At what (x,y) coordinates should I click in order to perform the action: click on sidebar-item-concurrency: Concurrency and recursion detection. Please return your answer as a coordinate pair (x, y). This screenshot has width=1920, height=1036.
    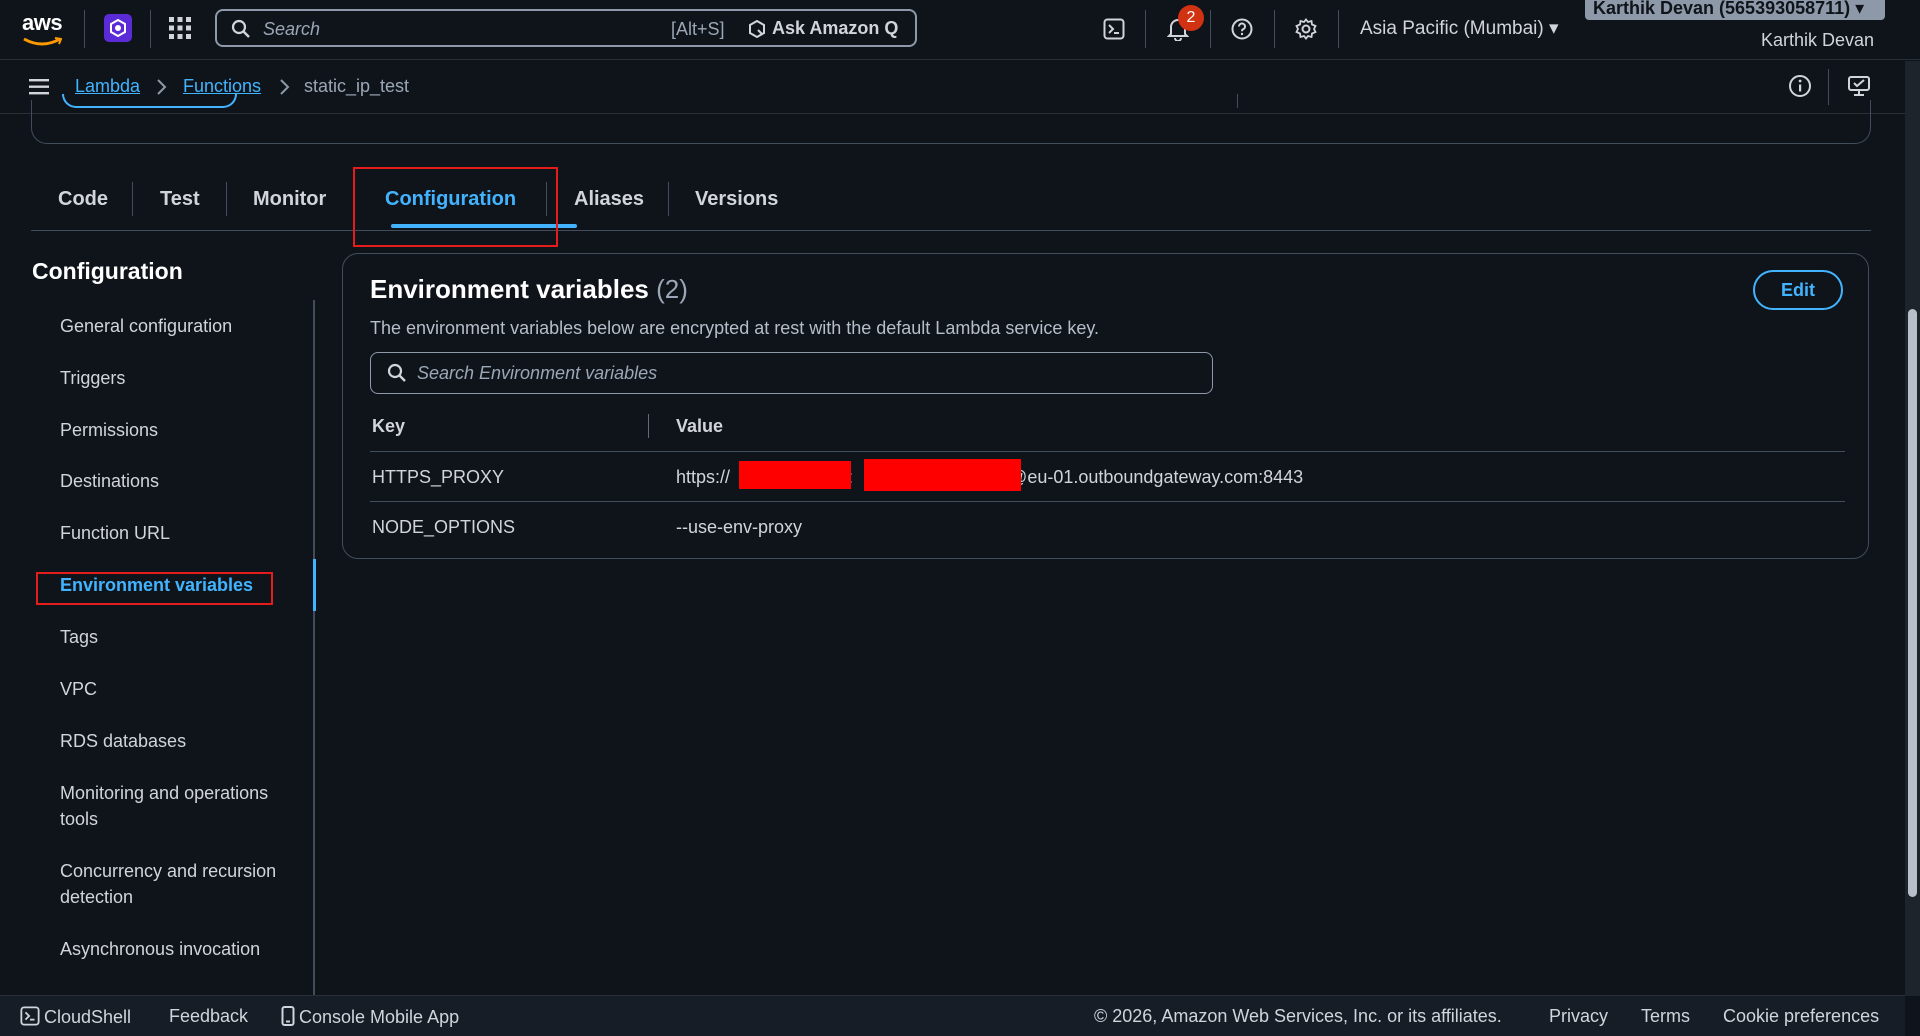
    Looking at the image, I should click on (175, 884).